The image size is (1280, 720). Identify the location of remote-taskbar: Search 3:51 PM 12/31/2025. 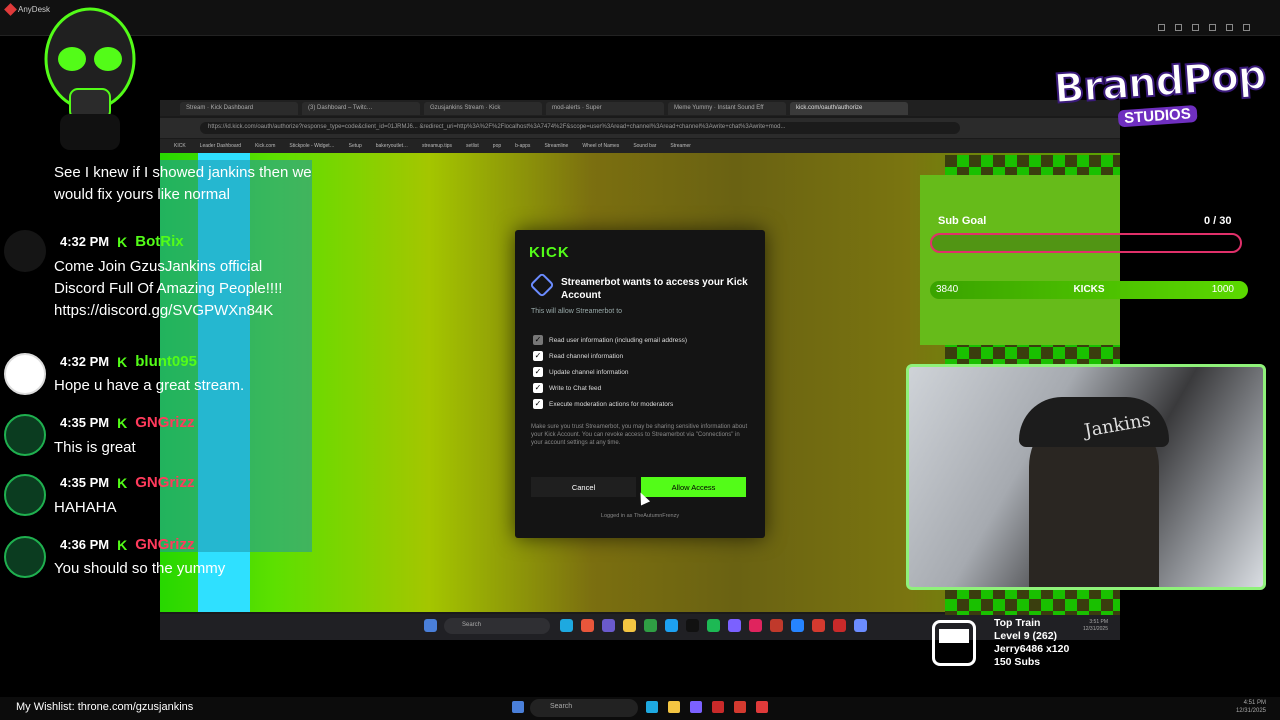
(640, 627).